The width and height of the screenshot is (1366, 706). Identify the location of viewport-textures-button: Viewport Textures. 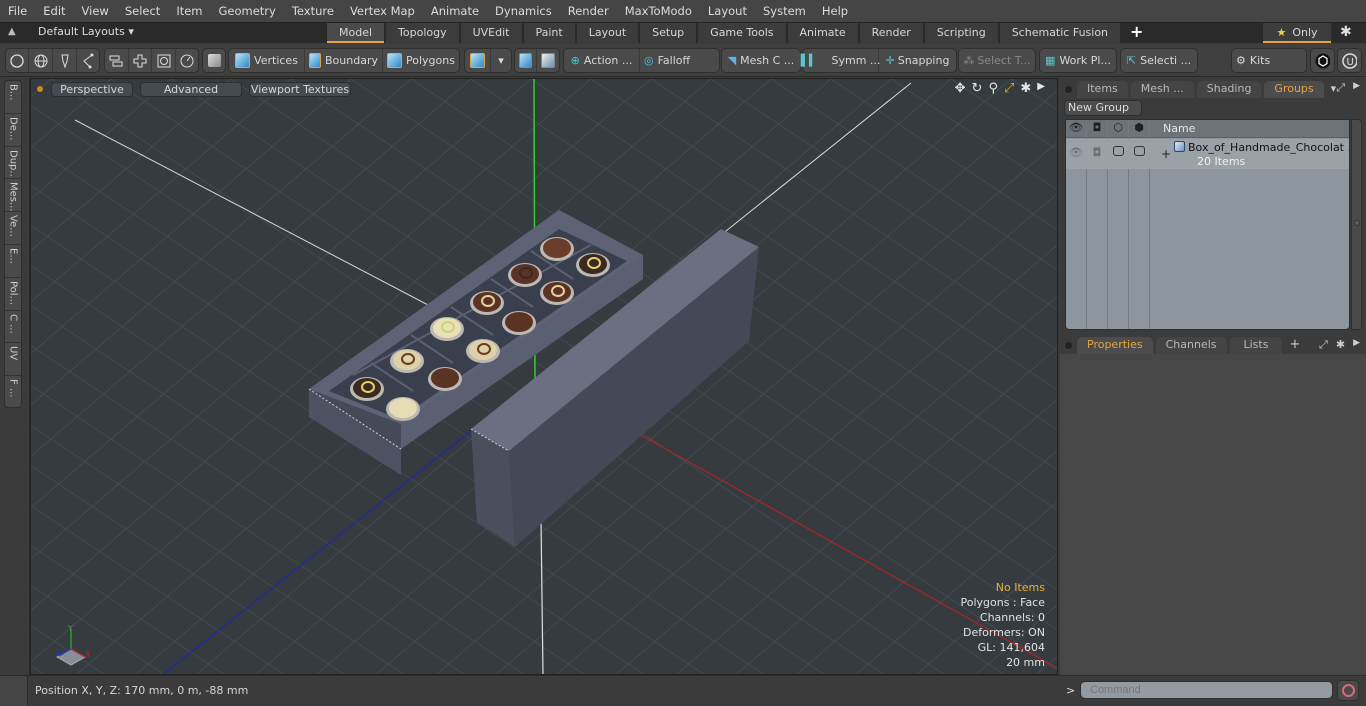
(300, 89).